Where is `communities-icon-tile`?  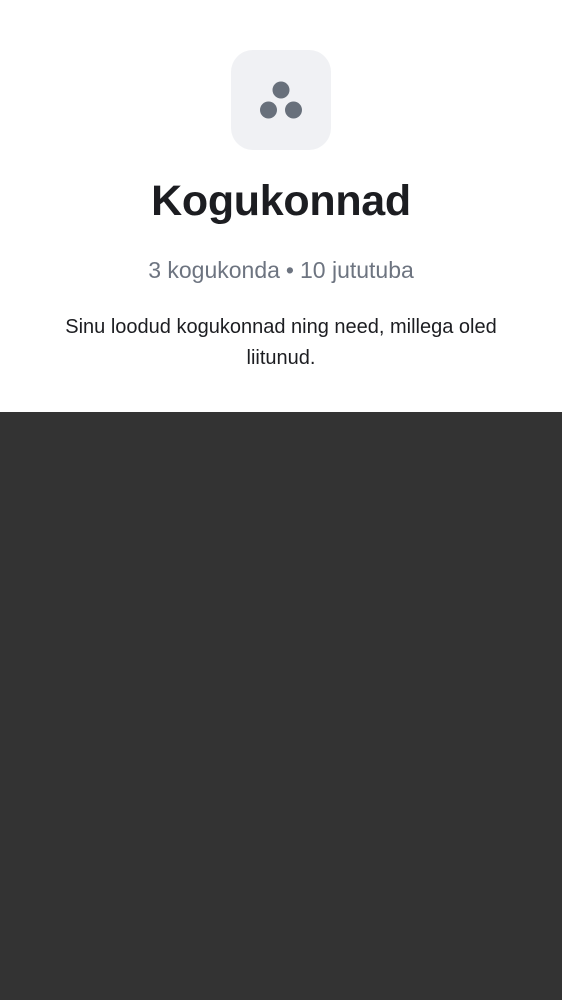
communities-icon-tile is located at coordinates (281, 100).